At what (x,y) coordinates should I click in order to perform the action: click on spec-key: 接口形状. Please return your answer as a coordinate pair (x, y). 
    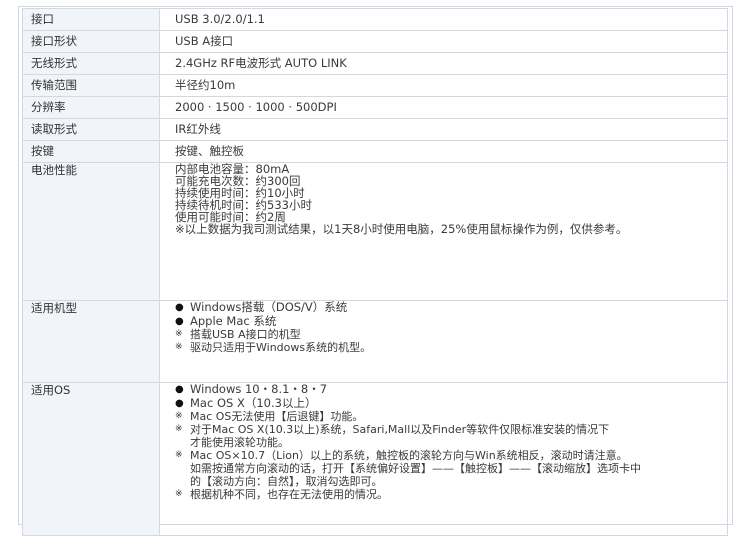
    Looking at the image, I should click on (91, 41).